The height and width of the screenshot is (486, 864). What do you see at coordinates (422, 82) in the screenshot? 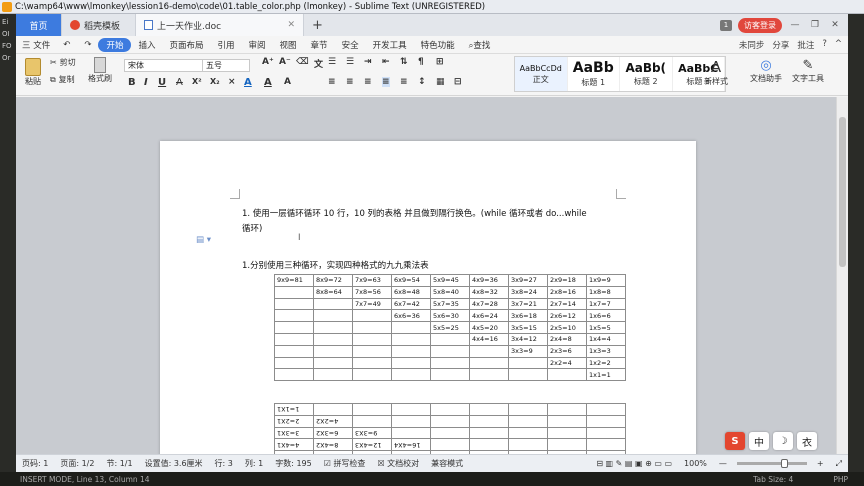
I see `line-spacing-icon: ↕` at bounding box center [422, 82].